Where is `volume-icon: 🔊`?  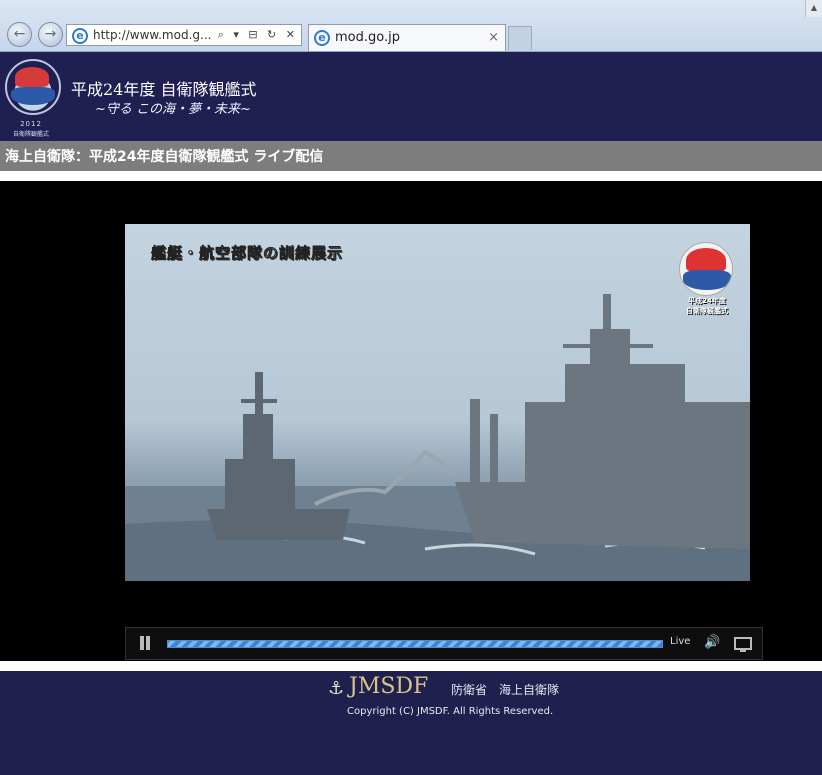 volume-icon: 🔊 is located at coordinates (714, 644).